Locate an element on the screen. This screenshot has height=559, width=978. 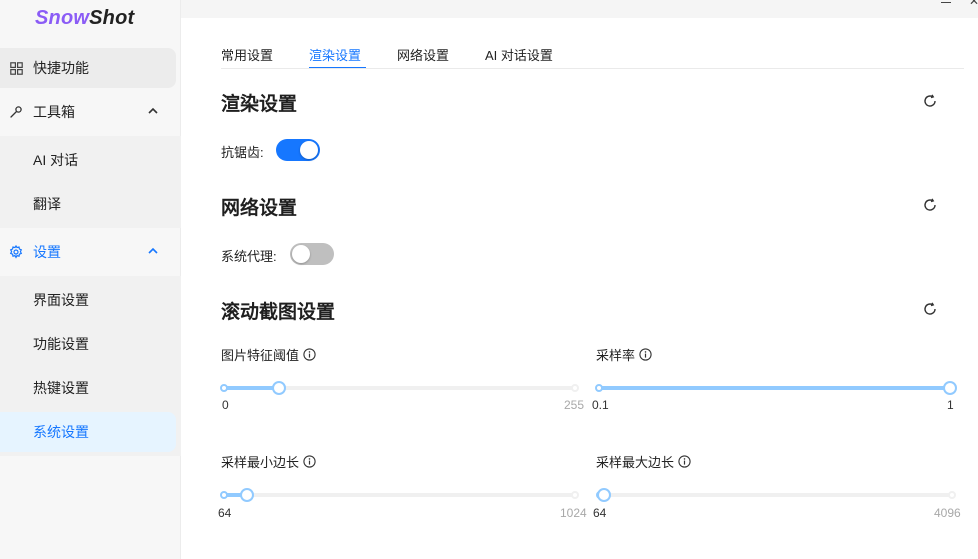
feature-threshold-slider is located at coordinates (399, 388).